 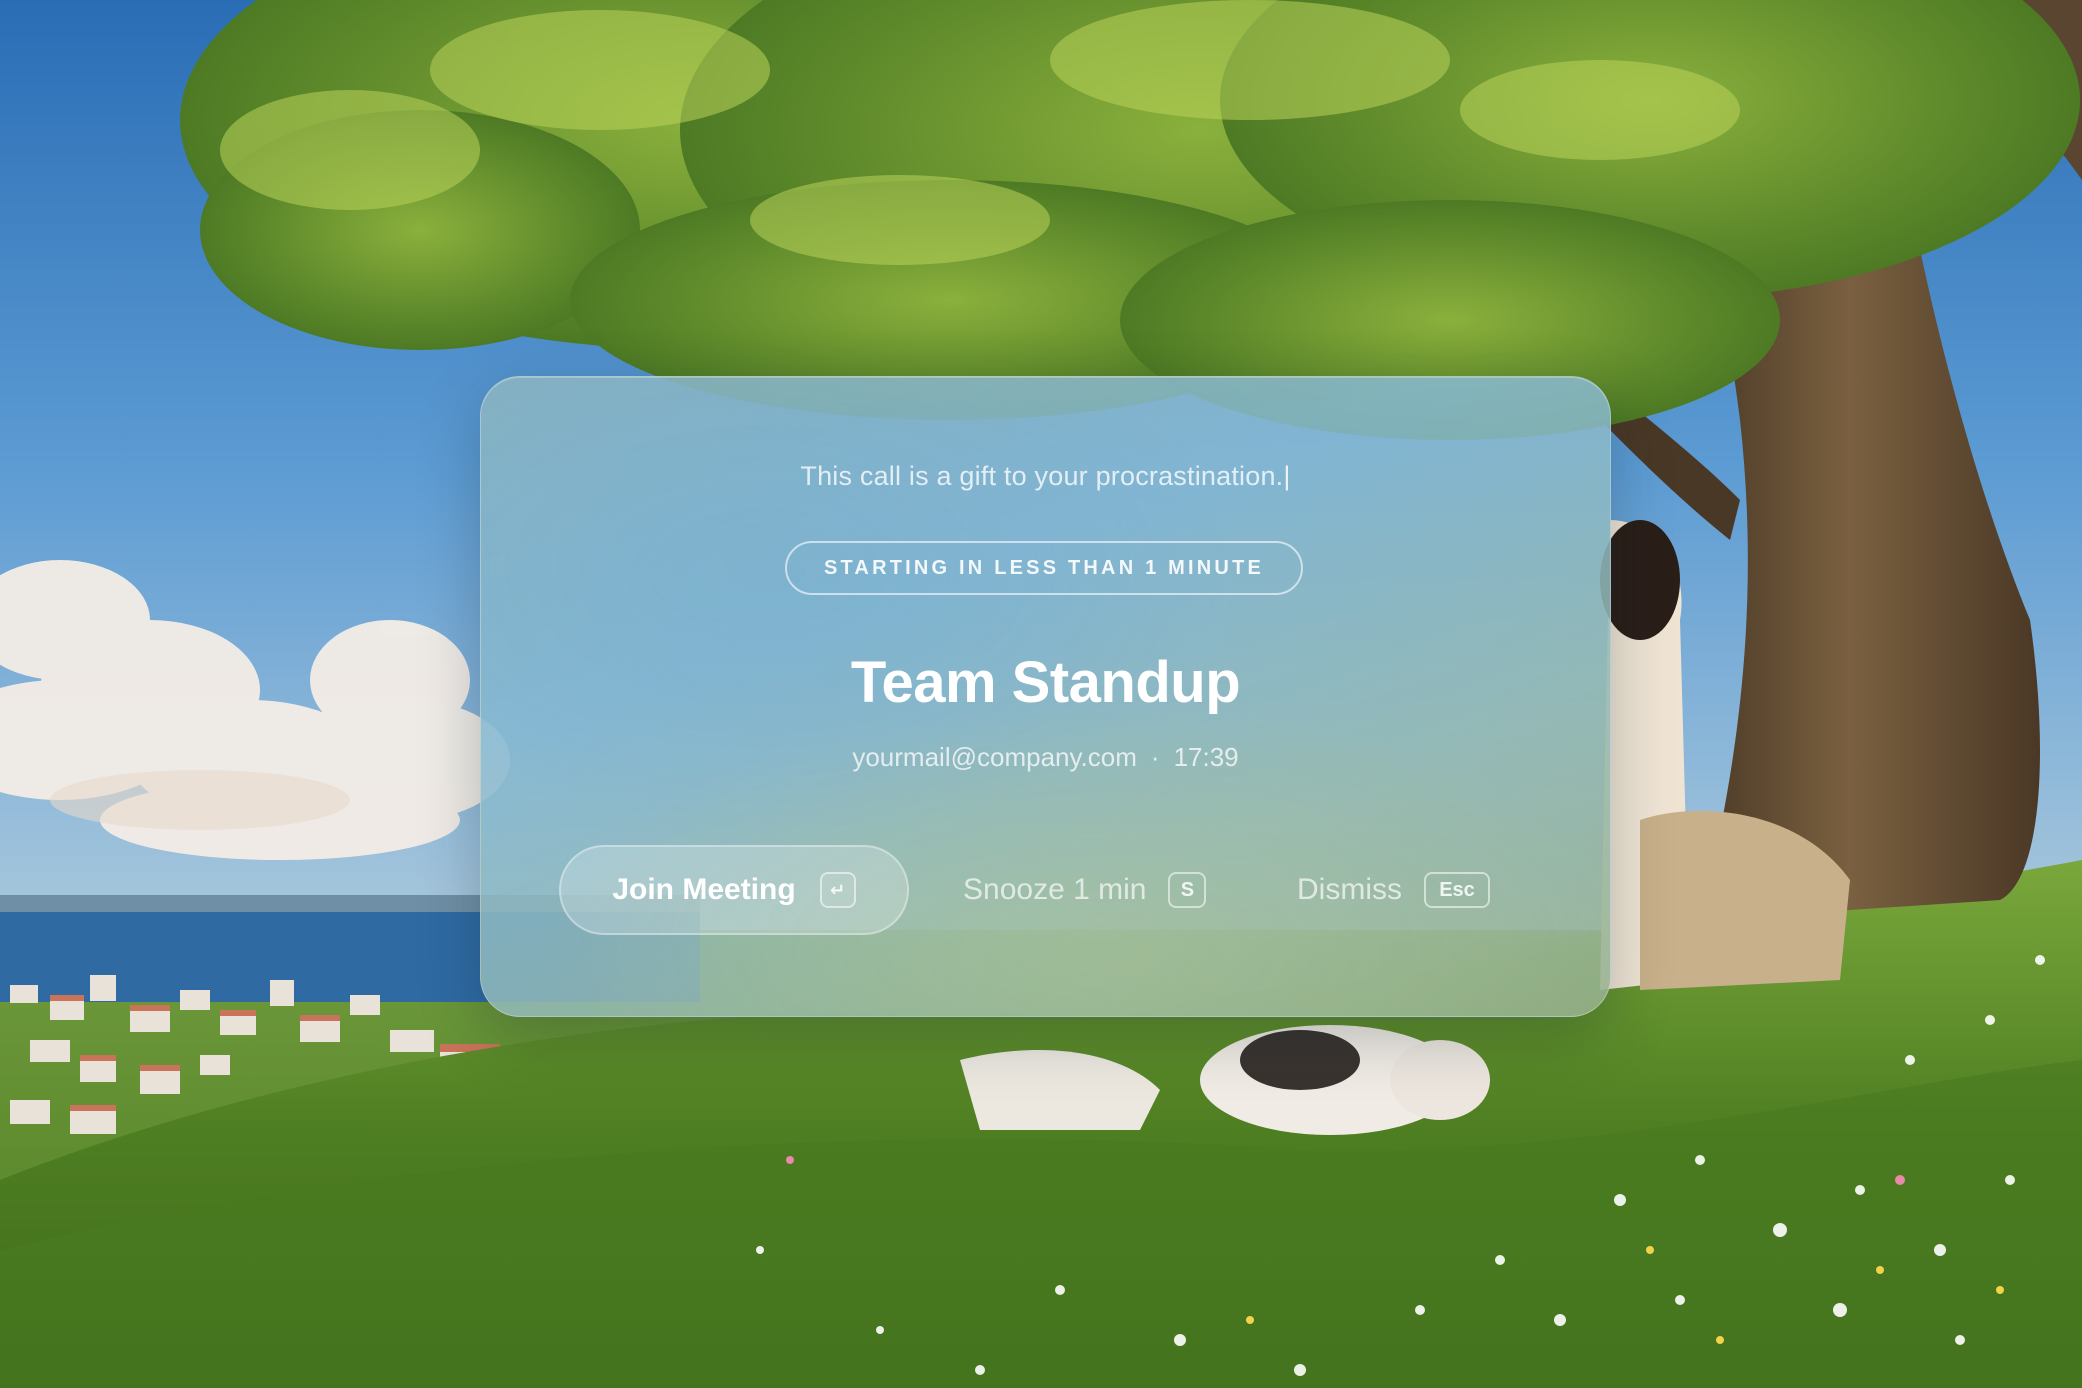 What do you see at coordinates (1287, 476) in the screenshot?
I see `text-caret: |` at bounding box center [1287, 476].